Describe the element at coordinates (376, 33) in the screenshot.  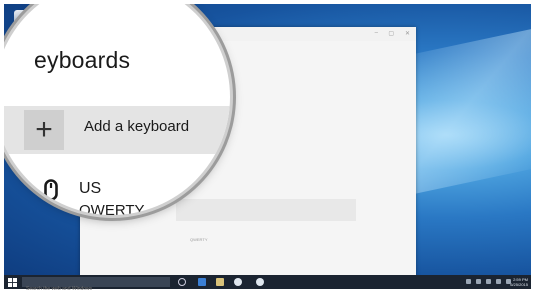
I see `minimize-button: –` at that location.